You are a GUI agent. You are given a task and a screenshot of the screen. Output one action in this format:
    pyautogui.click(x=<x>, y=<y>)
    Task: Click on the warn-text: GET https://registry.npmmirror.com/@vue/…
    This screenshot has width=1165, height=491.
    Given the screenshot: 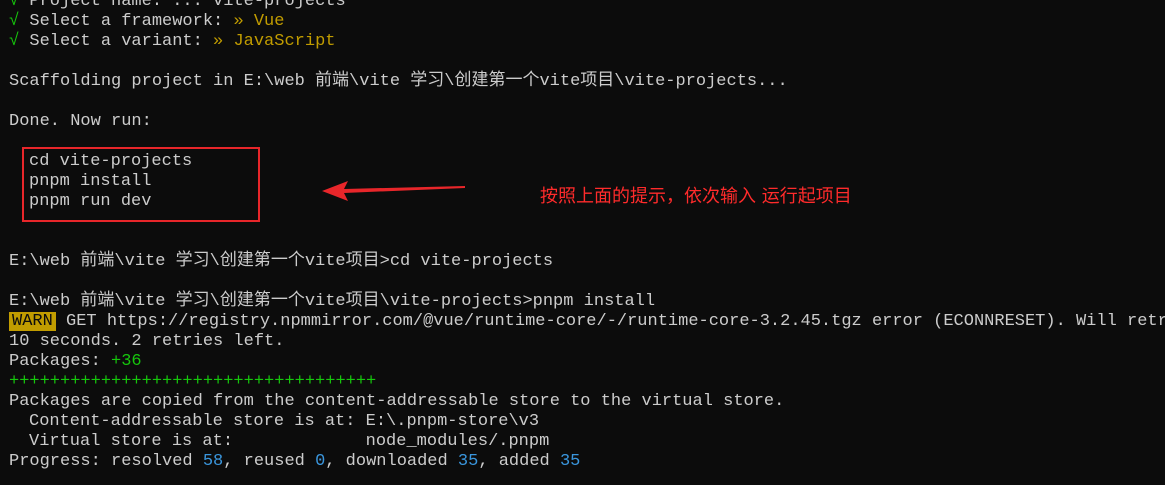 What is the action you would take?
    pyautogui.click(x=610, y=321)
    